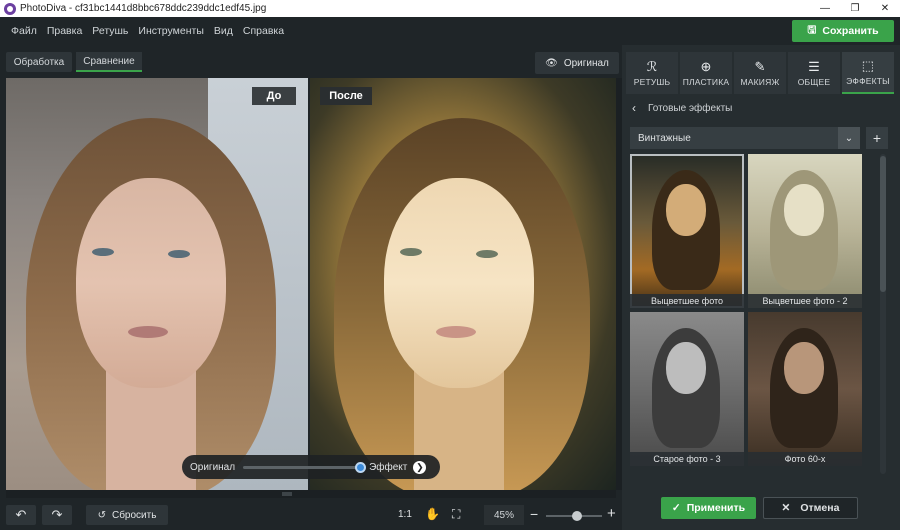  Describe the element at coordinates (652, 81) in the screenshot. I see `tab-retouch-label: РЕТУШЬ` at that location.